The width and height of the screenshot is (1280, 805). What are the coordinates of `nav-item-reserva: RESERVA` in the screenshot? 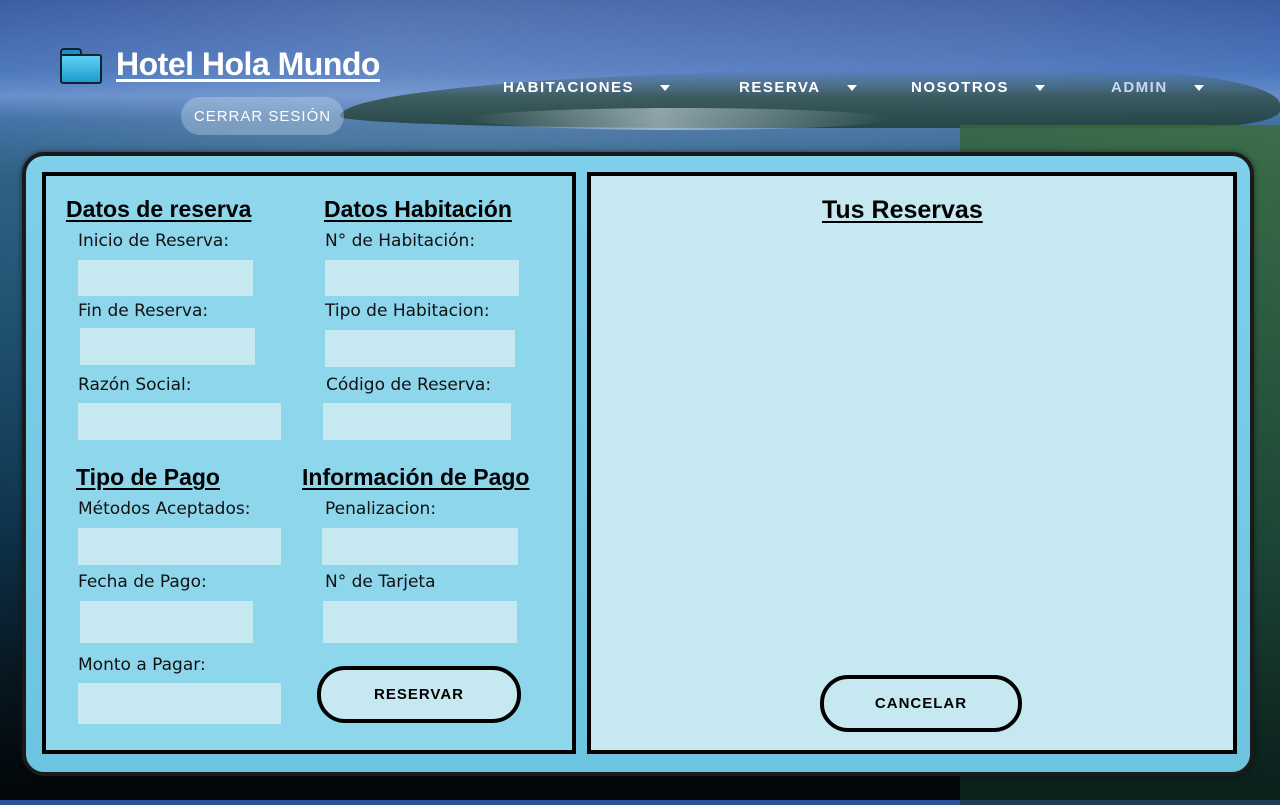 It's located at (798, 87).